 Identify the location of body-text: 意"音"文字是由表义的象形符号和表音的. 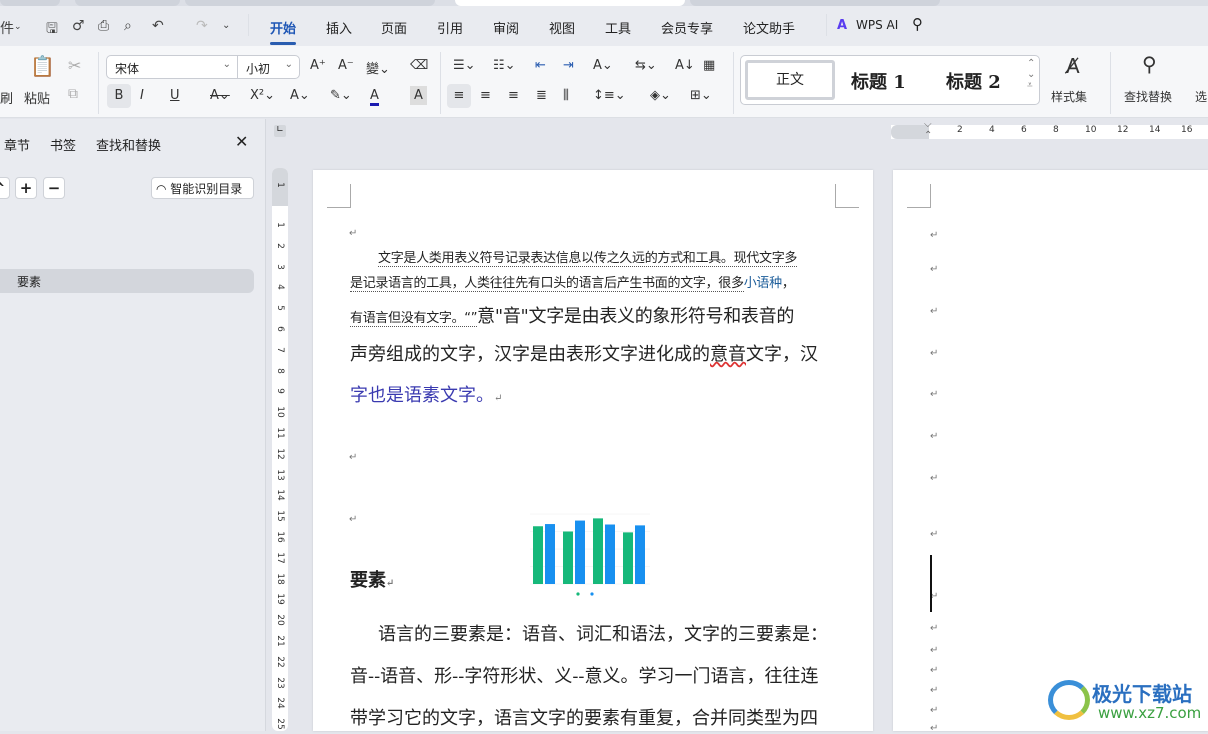
(636, 316).